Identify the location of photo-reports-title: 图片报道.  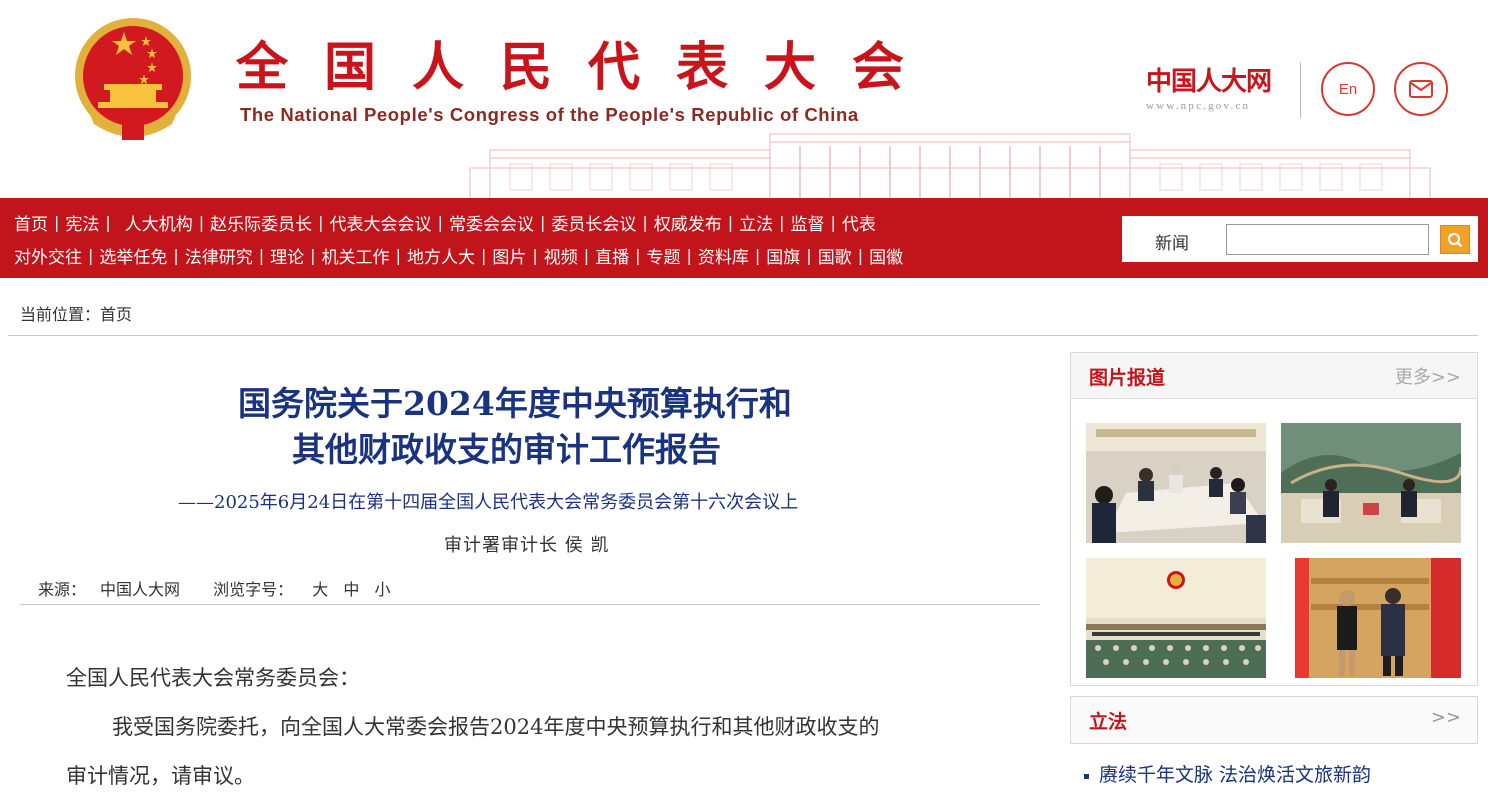
(1127, 378).